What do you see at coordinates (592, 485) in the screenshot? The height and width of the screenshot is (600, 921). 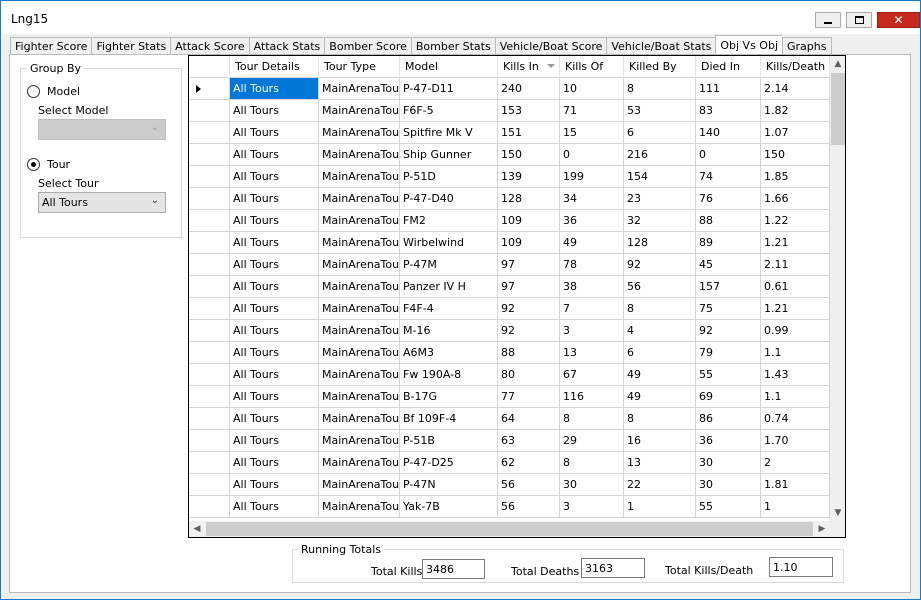 I see `table-cell: 30` at bounding box center [592, 485].